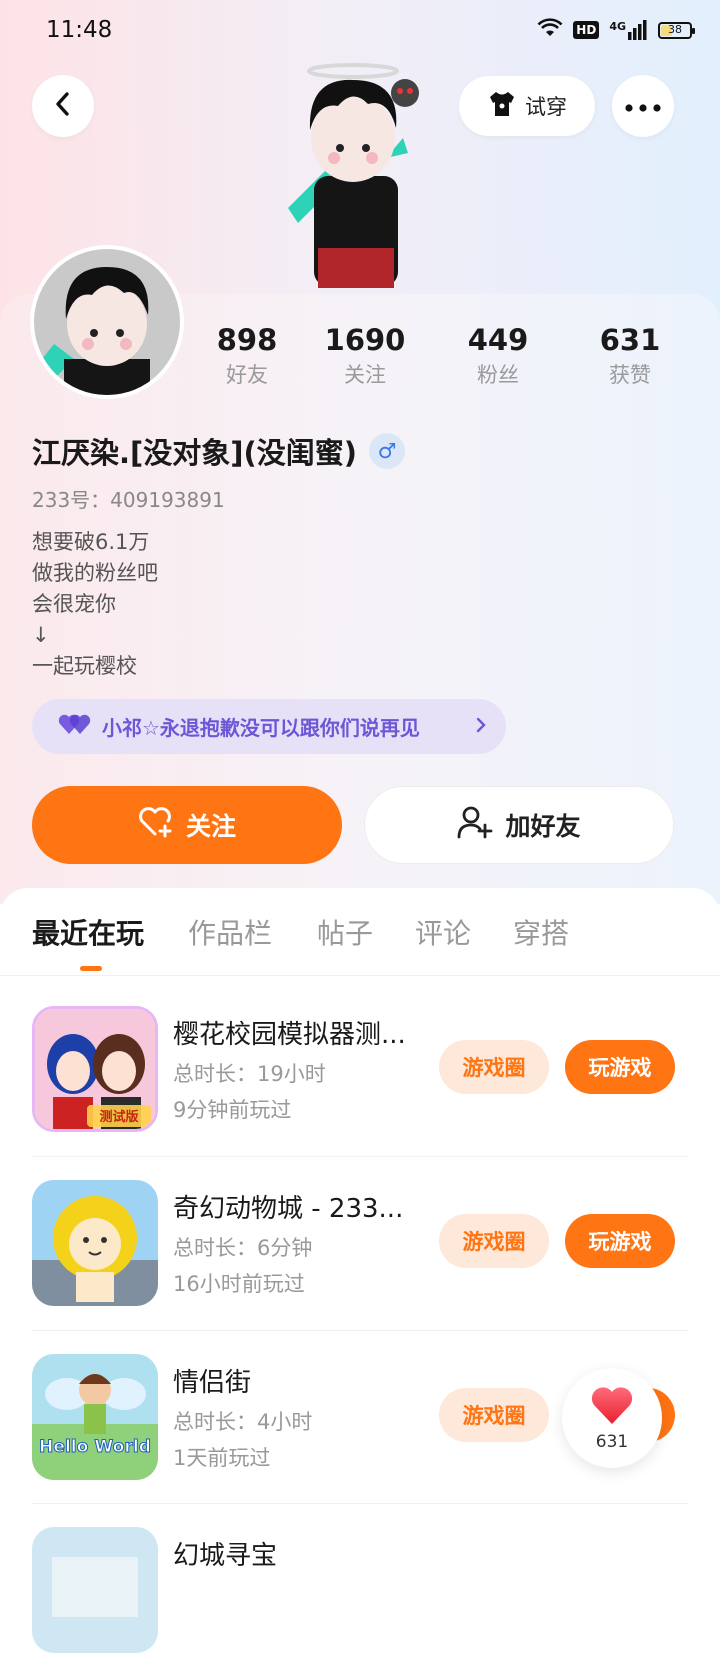 The width and height of the screenshot is (720, 1667). Describe the element at coordinates (546, 107) in the screenshot. I see `try-on-label: 试穿` at that location.